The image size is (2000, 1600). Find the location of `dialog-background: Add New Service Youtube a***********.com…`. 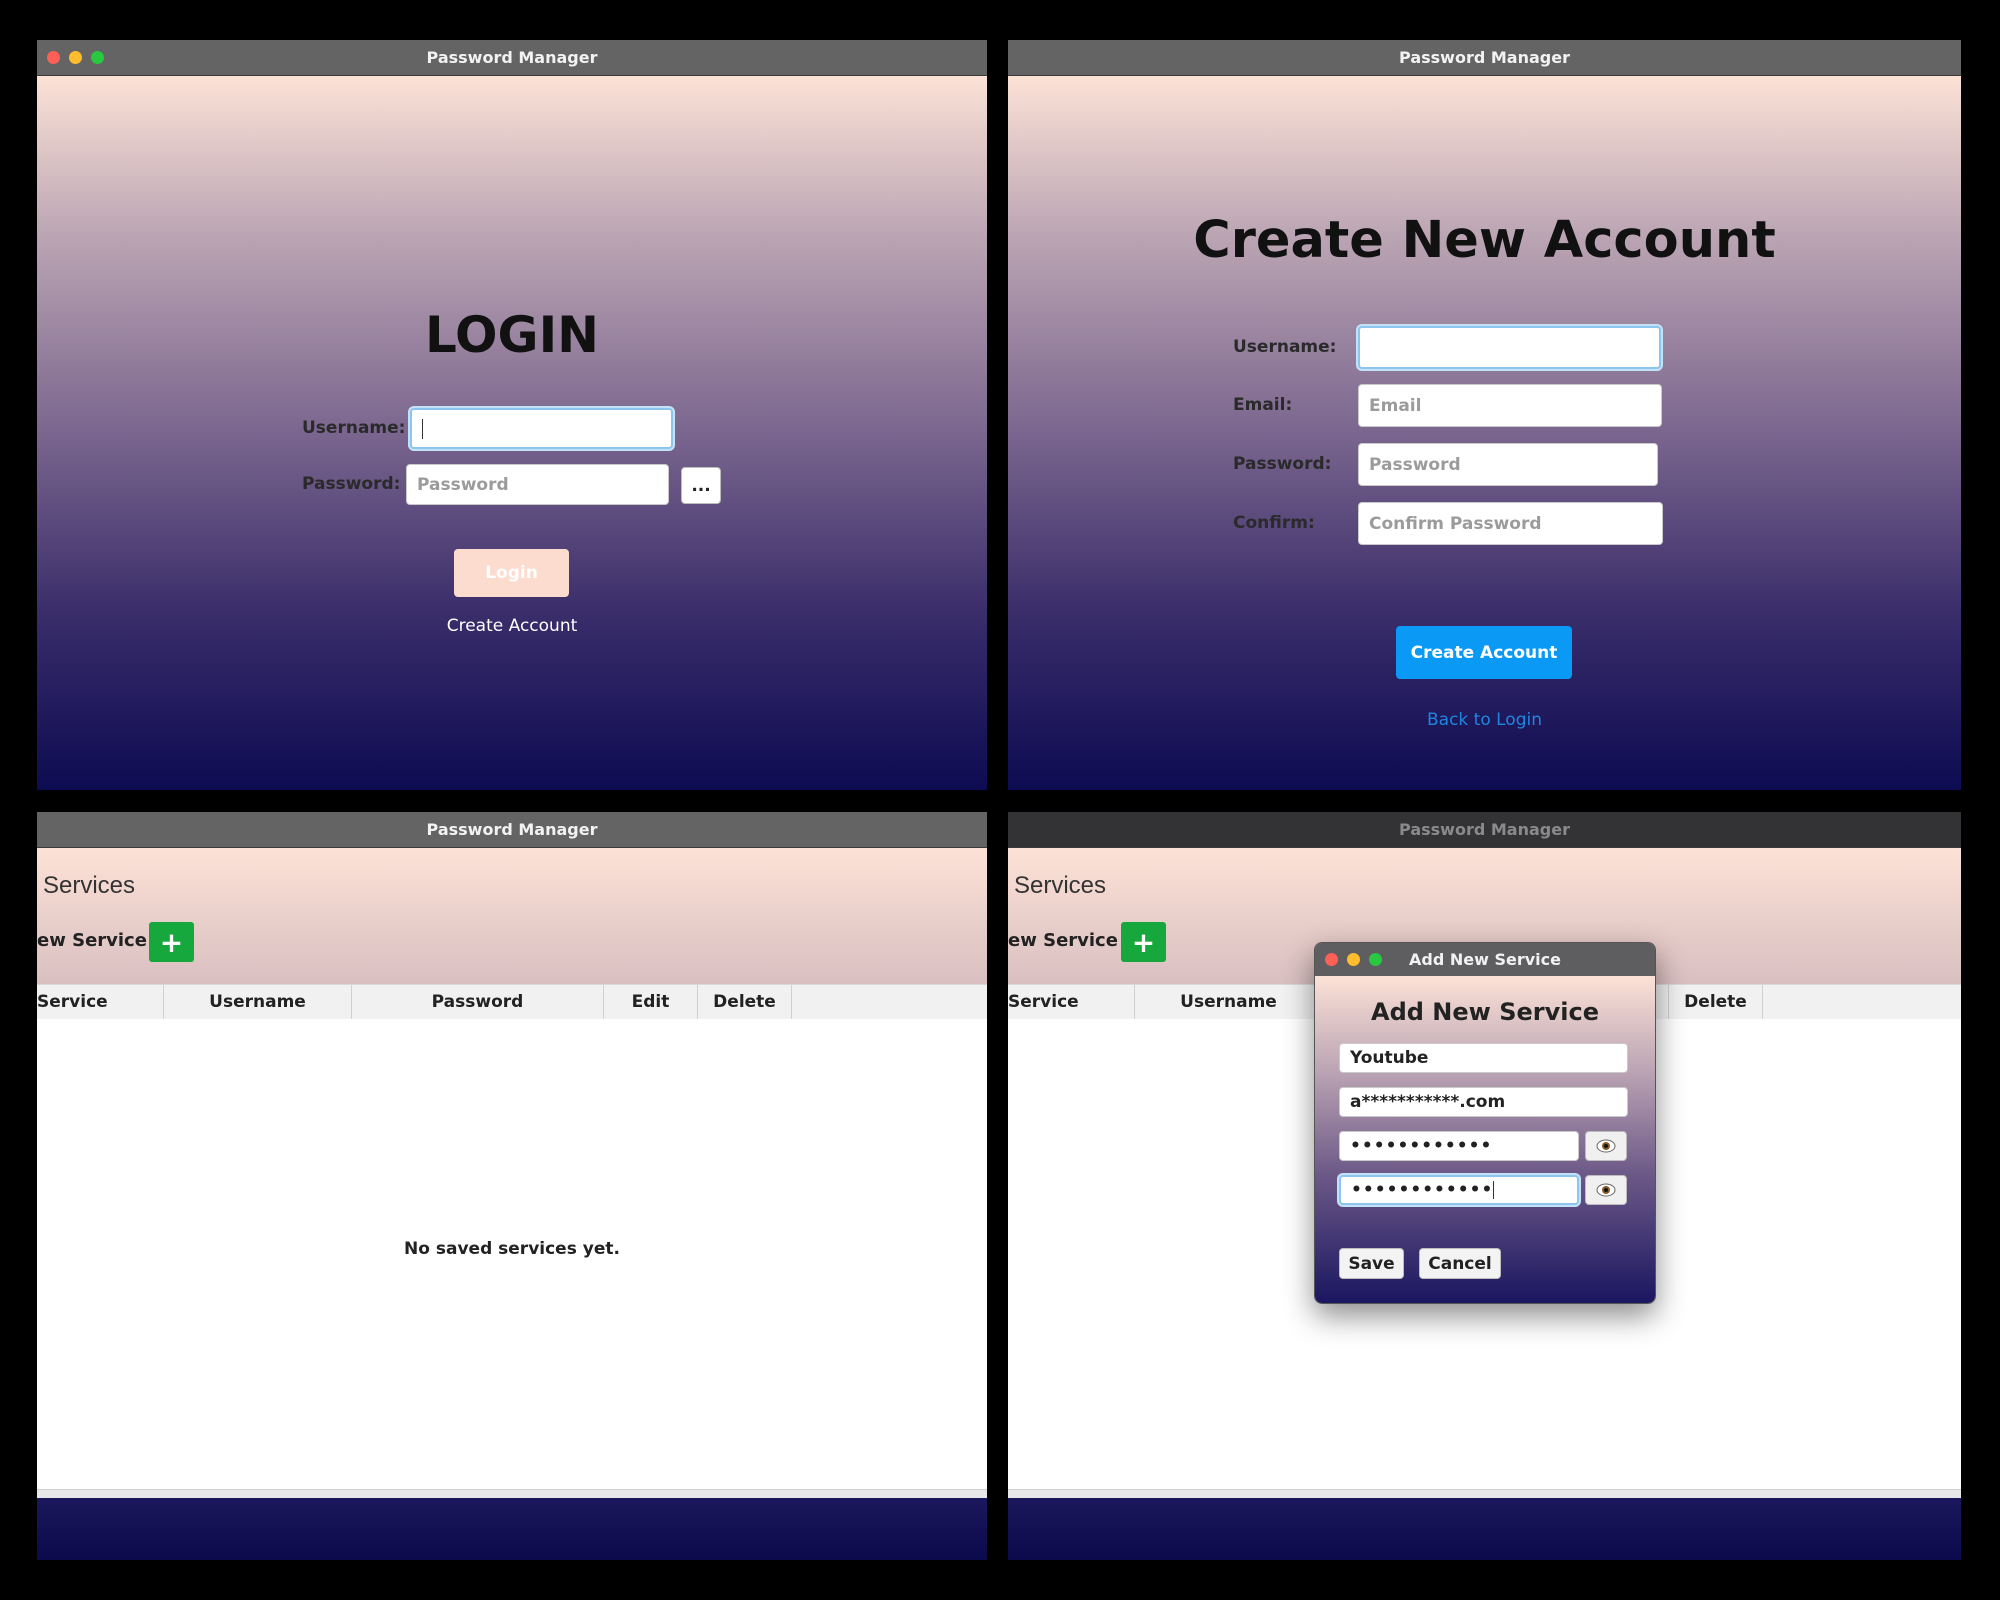

dialog-background: Add New Service Youtube a***********.com… is located at coordinates (1485, 1139).